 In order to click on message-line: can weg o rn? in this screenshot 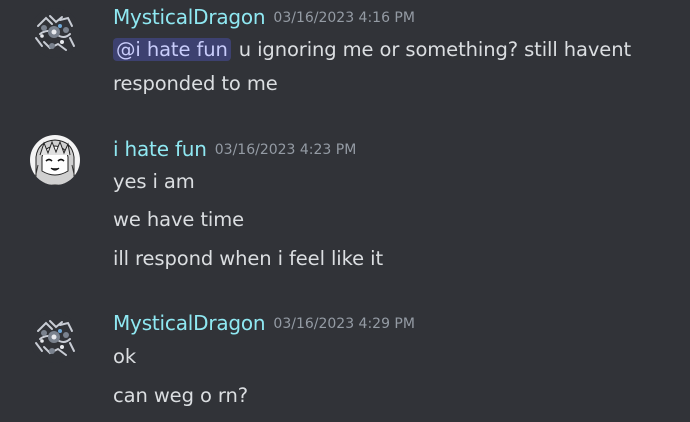, I will do `click(180, 395)`.